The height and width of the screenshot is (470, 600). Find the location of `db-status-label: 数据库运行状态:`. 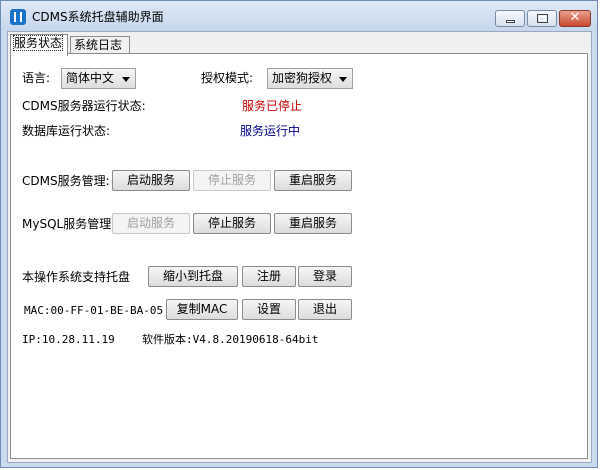

db-status-label: 数据库运行状态: is located at coordinates (66, 131).